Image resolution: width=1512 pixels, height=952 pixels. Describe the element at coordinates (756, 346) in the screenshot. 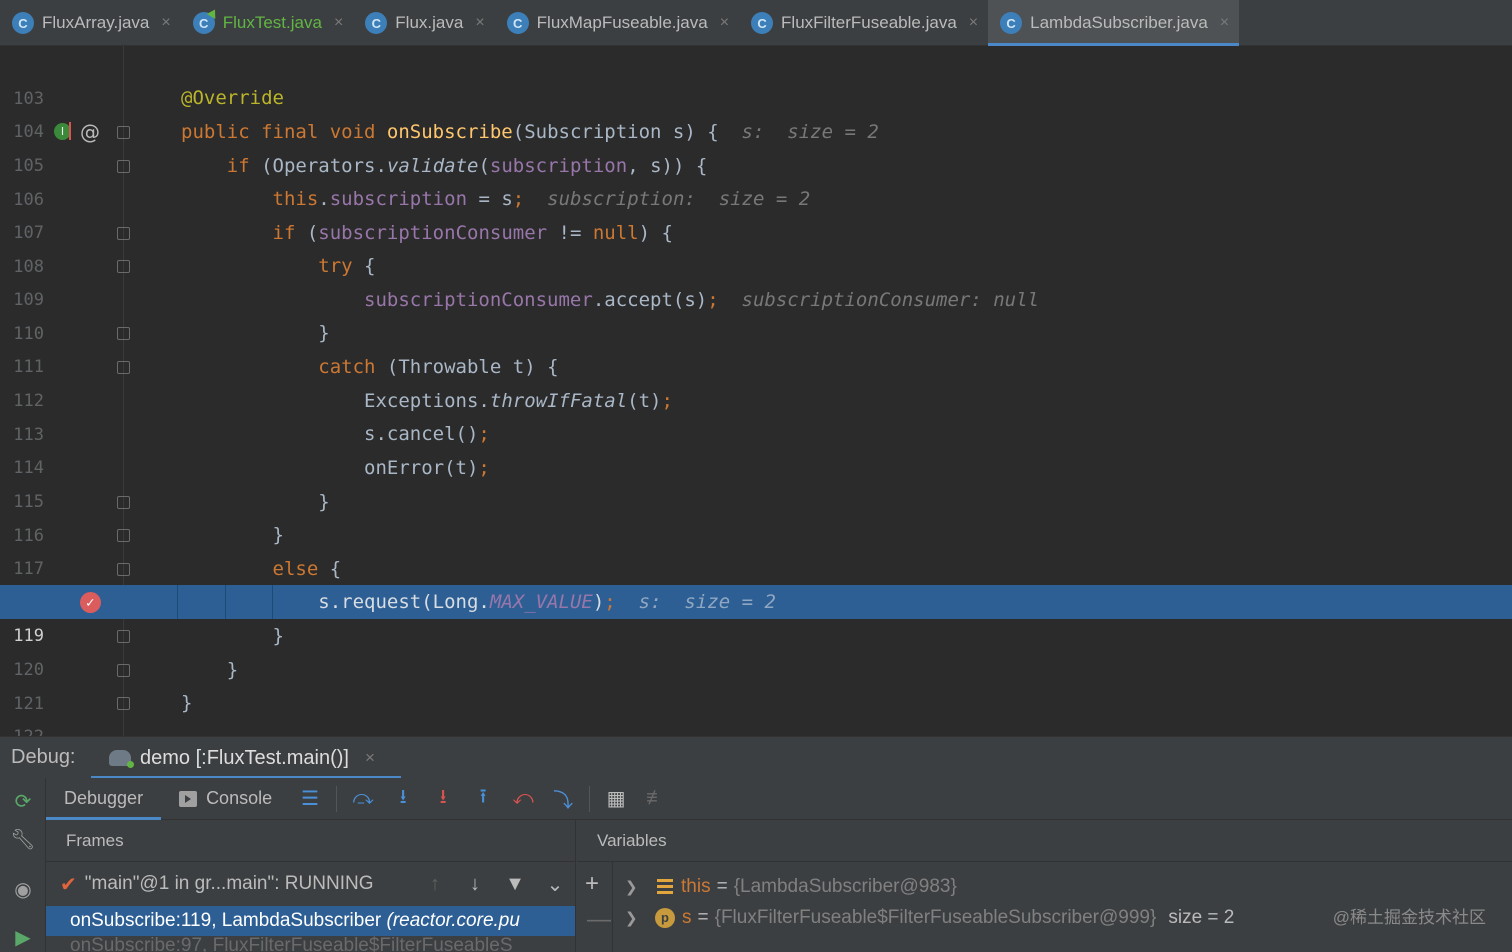

I see `code-line: 111 }` at that location.